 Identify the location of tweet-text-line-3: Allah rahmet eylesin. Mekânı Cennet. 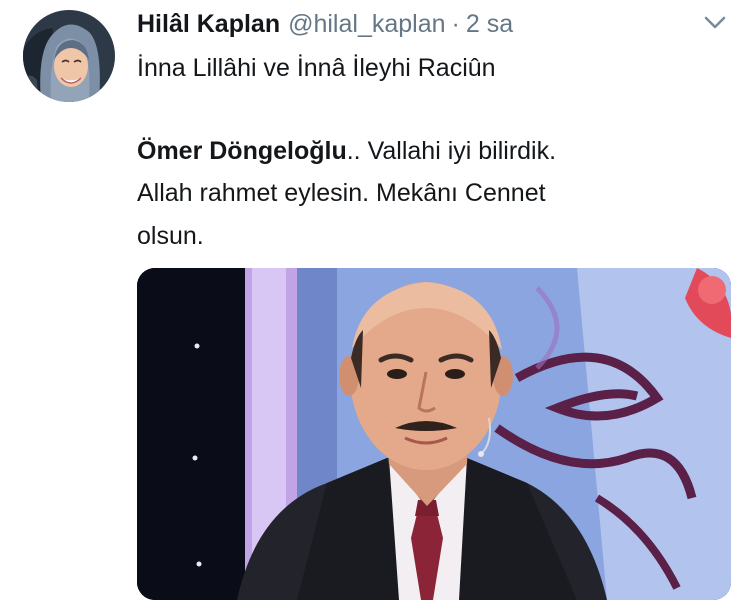
(341, 193).